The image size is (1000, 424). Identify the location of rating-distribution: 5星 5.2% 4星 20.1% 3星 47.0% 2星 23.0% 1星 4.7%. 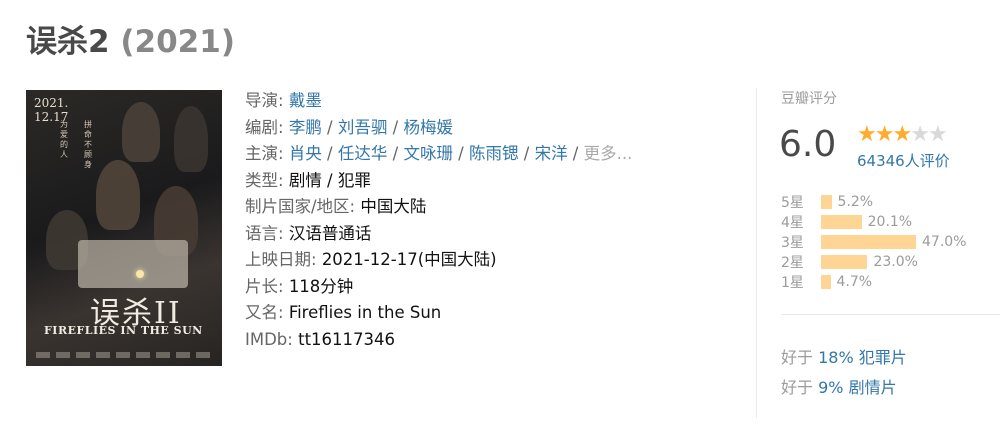
(873, 242).